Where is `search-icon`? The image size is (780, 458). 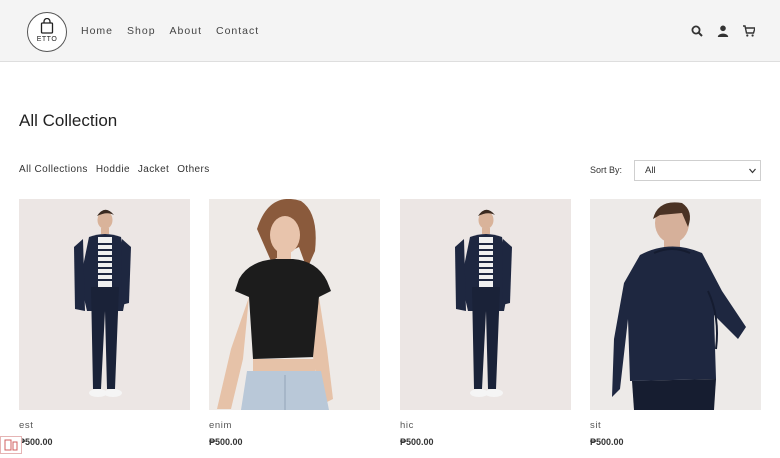
search-icon is located at coordinates (697, 31).